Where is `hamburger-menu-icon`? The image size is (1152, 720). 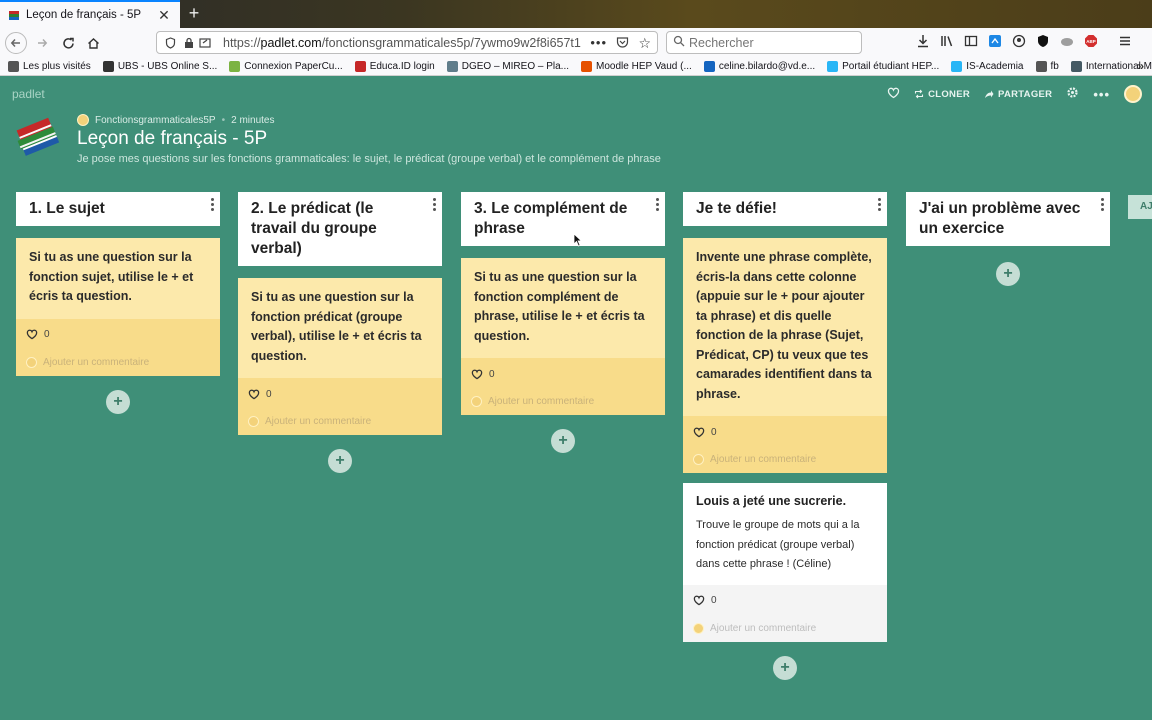 hamburger-menu-icon is located at coordinates (1125, 43).